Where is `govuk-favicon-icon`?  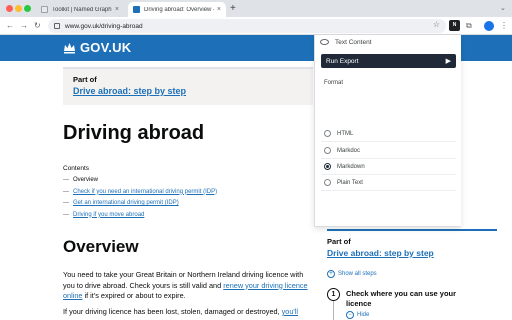
govuk-favicon-icon is located at coordinates (136, 9).